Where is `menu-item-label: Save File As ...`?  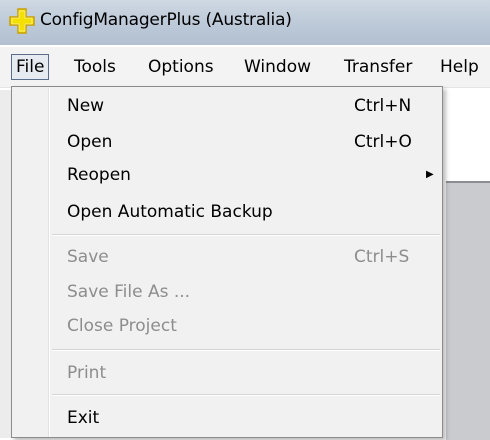 menu-item-label: Save File As ... is located at coordinates (129, 292).